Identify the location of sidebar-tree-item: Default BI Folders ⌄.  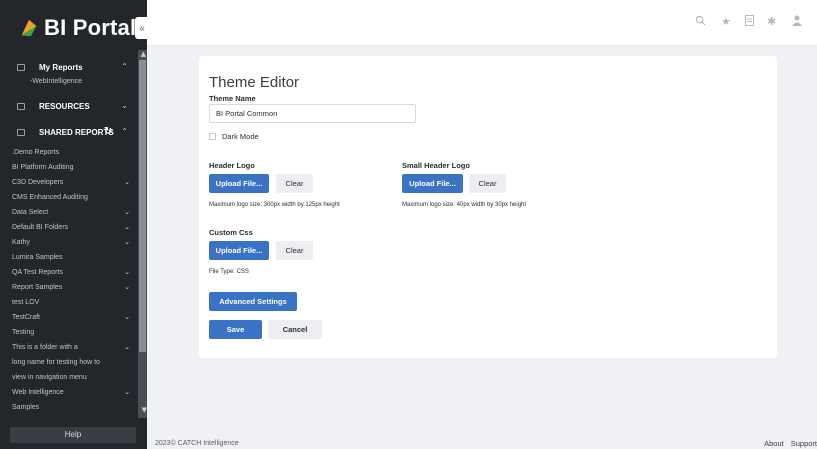
(73, 227).